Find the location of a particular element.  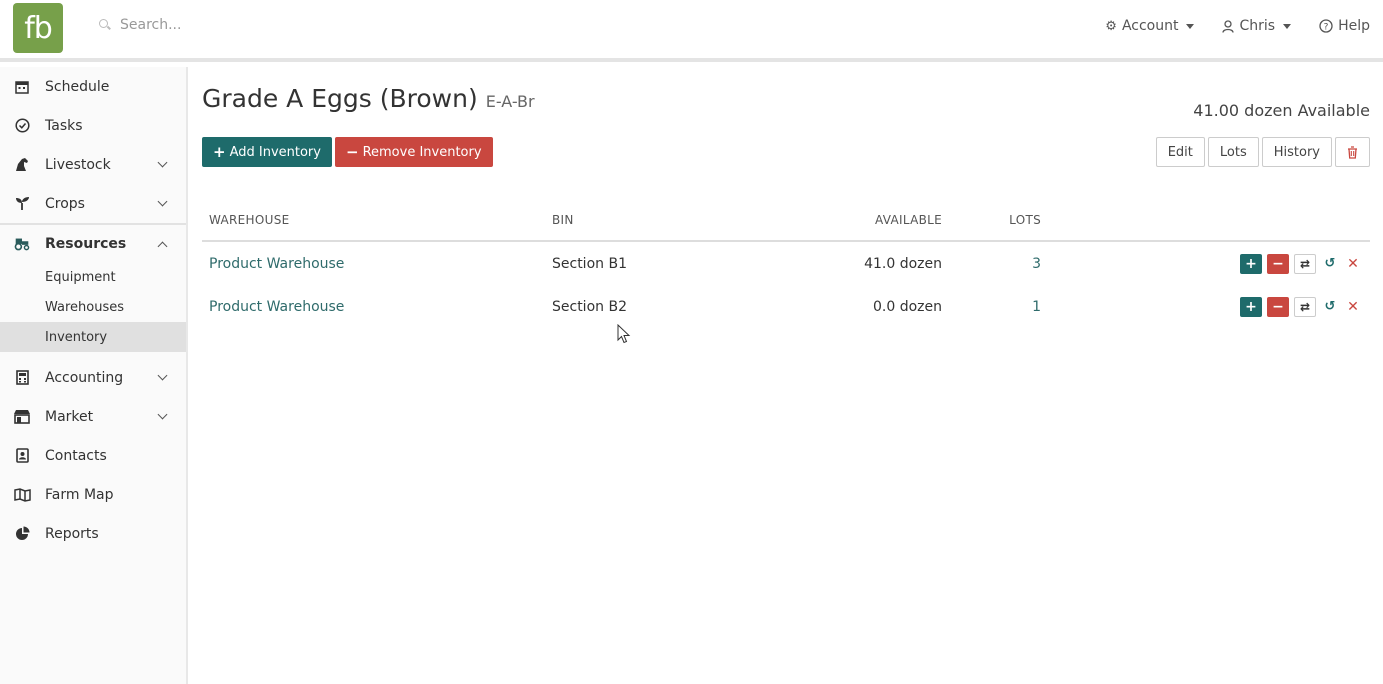

help-link: ? Help is located at coordinates (1344, 26).